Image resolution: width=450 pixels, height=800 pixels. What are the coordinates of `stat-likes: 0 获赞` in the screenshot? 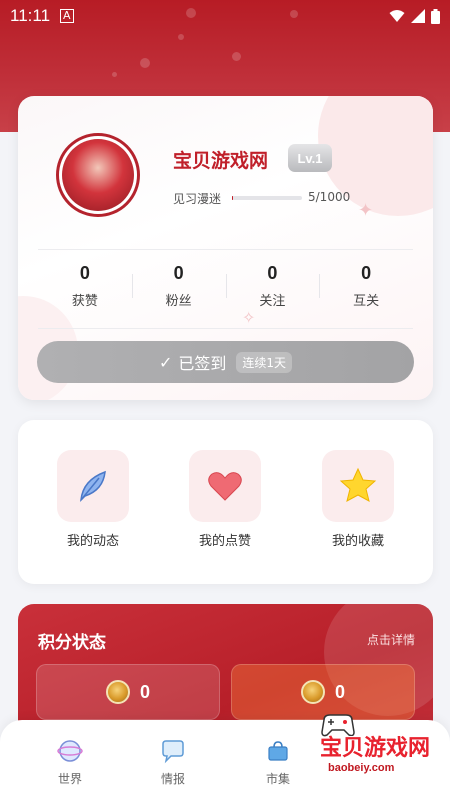 It's located at (85, 286).